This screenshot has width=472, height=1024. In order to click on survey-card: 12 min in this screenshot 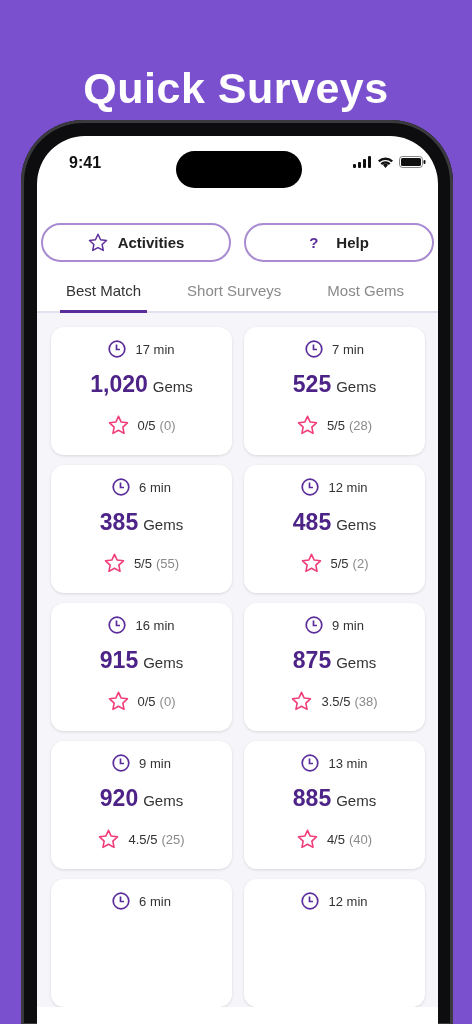, I will do `click(334, 943)`.